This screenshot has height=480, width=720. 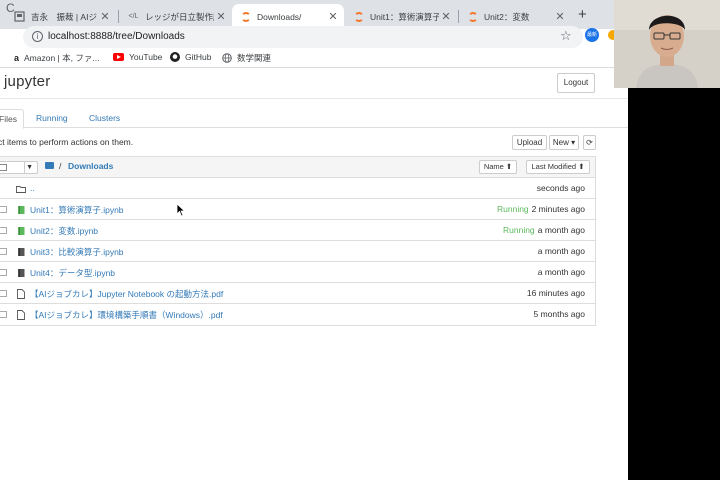 I want to click on tab-clusters: Clusters, so click(x=104, y=119).